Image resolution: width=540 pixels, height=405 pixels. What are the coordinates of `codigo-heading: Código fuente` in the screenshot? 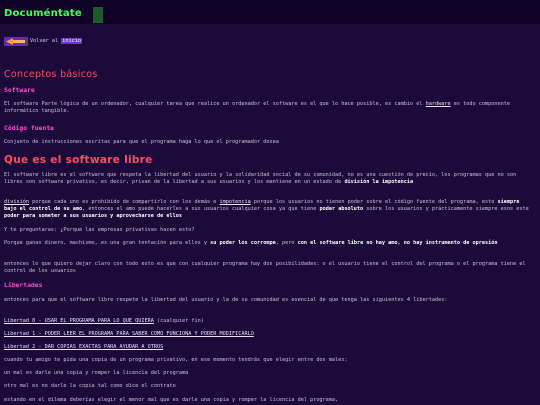 It's located at (29, 128).